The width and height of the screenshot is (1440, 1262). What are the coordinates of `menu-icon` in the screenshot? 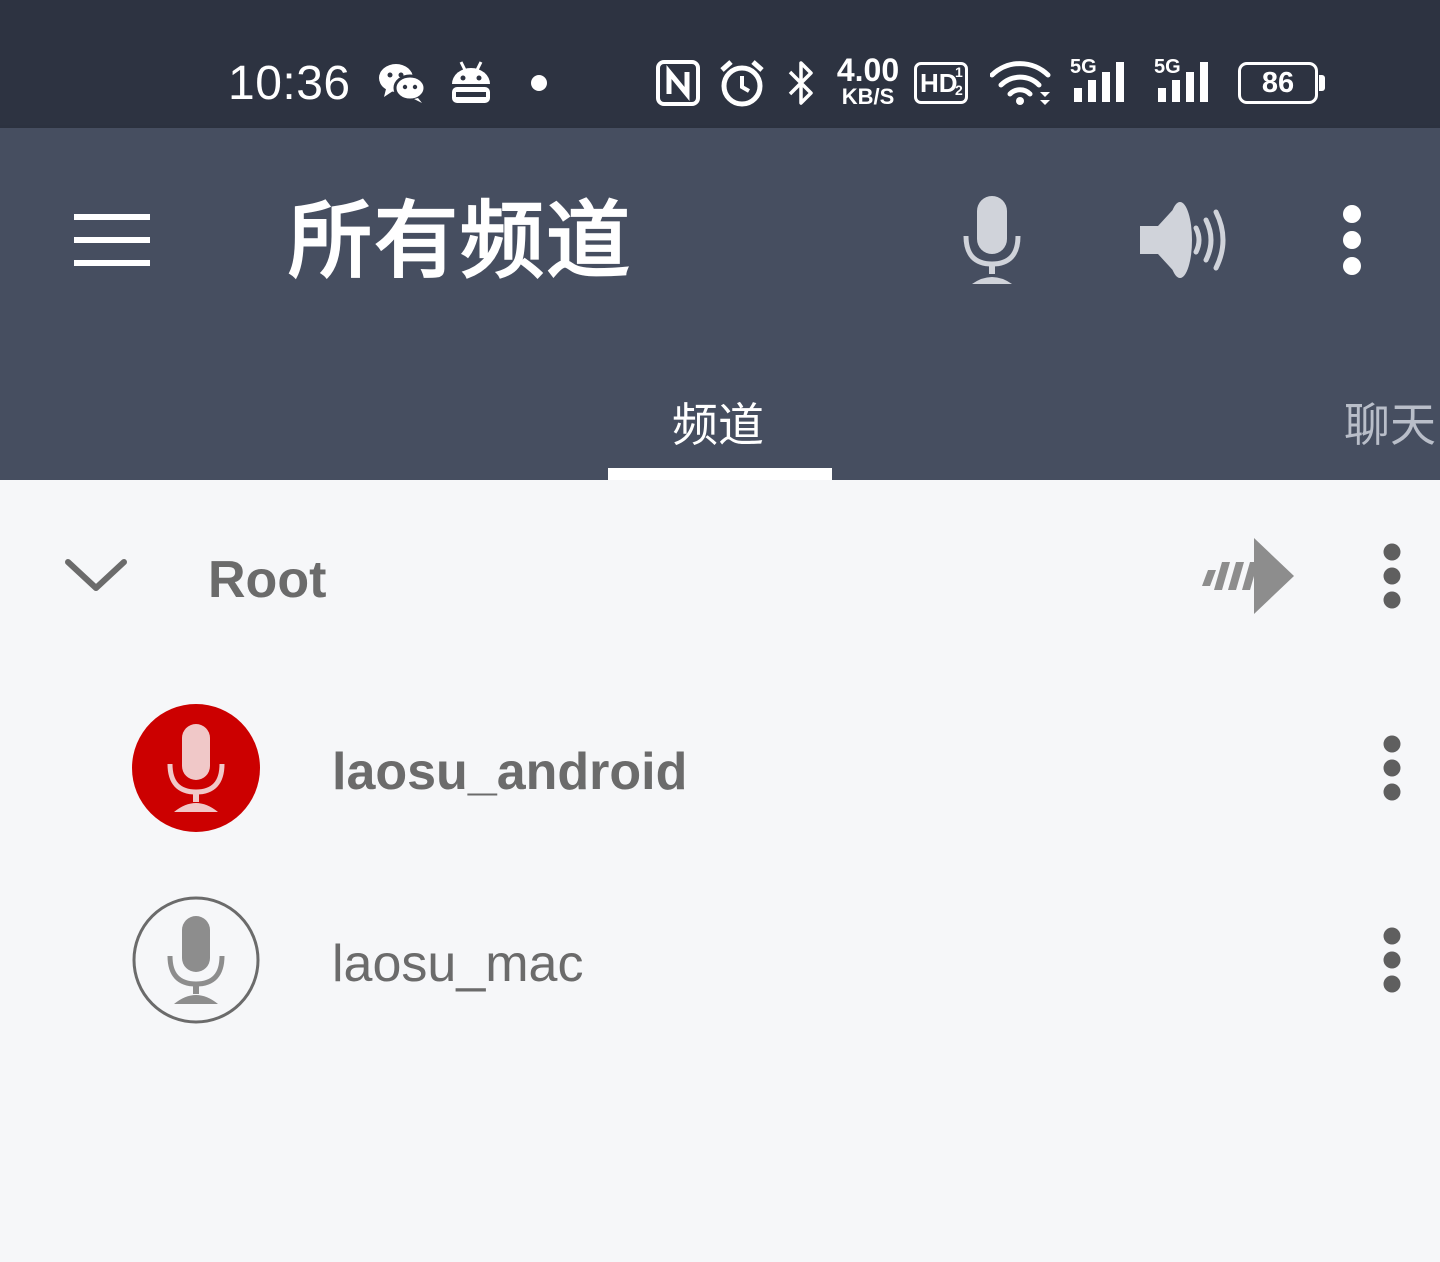 It's located at (112, 240).